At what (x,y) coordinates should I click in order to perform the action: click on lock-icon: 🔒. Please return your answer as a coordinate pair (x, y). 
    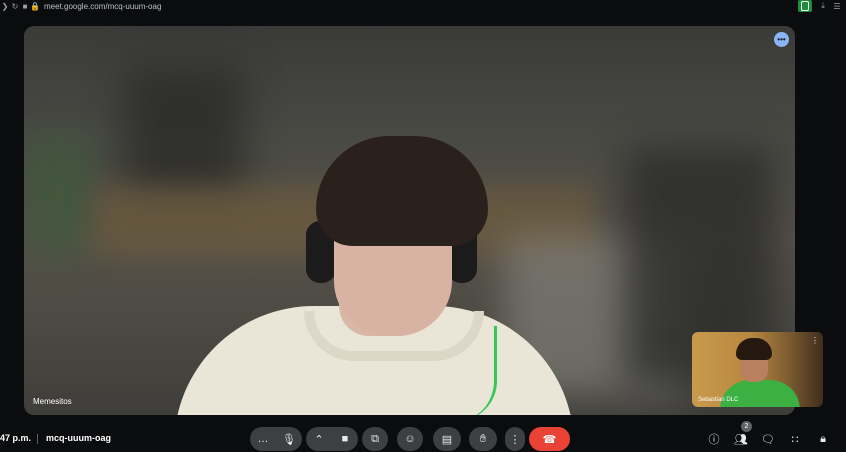
    Looking at the image, I should click on (35, 6).